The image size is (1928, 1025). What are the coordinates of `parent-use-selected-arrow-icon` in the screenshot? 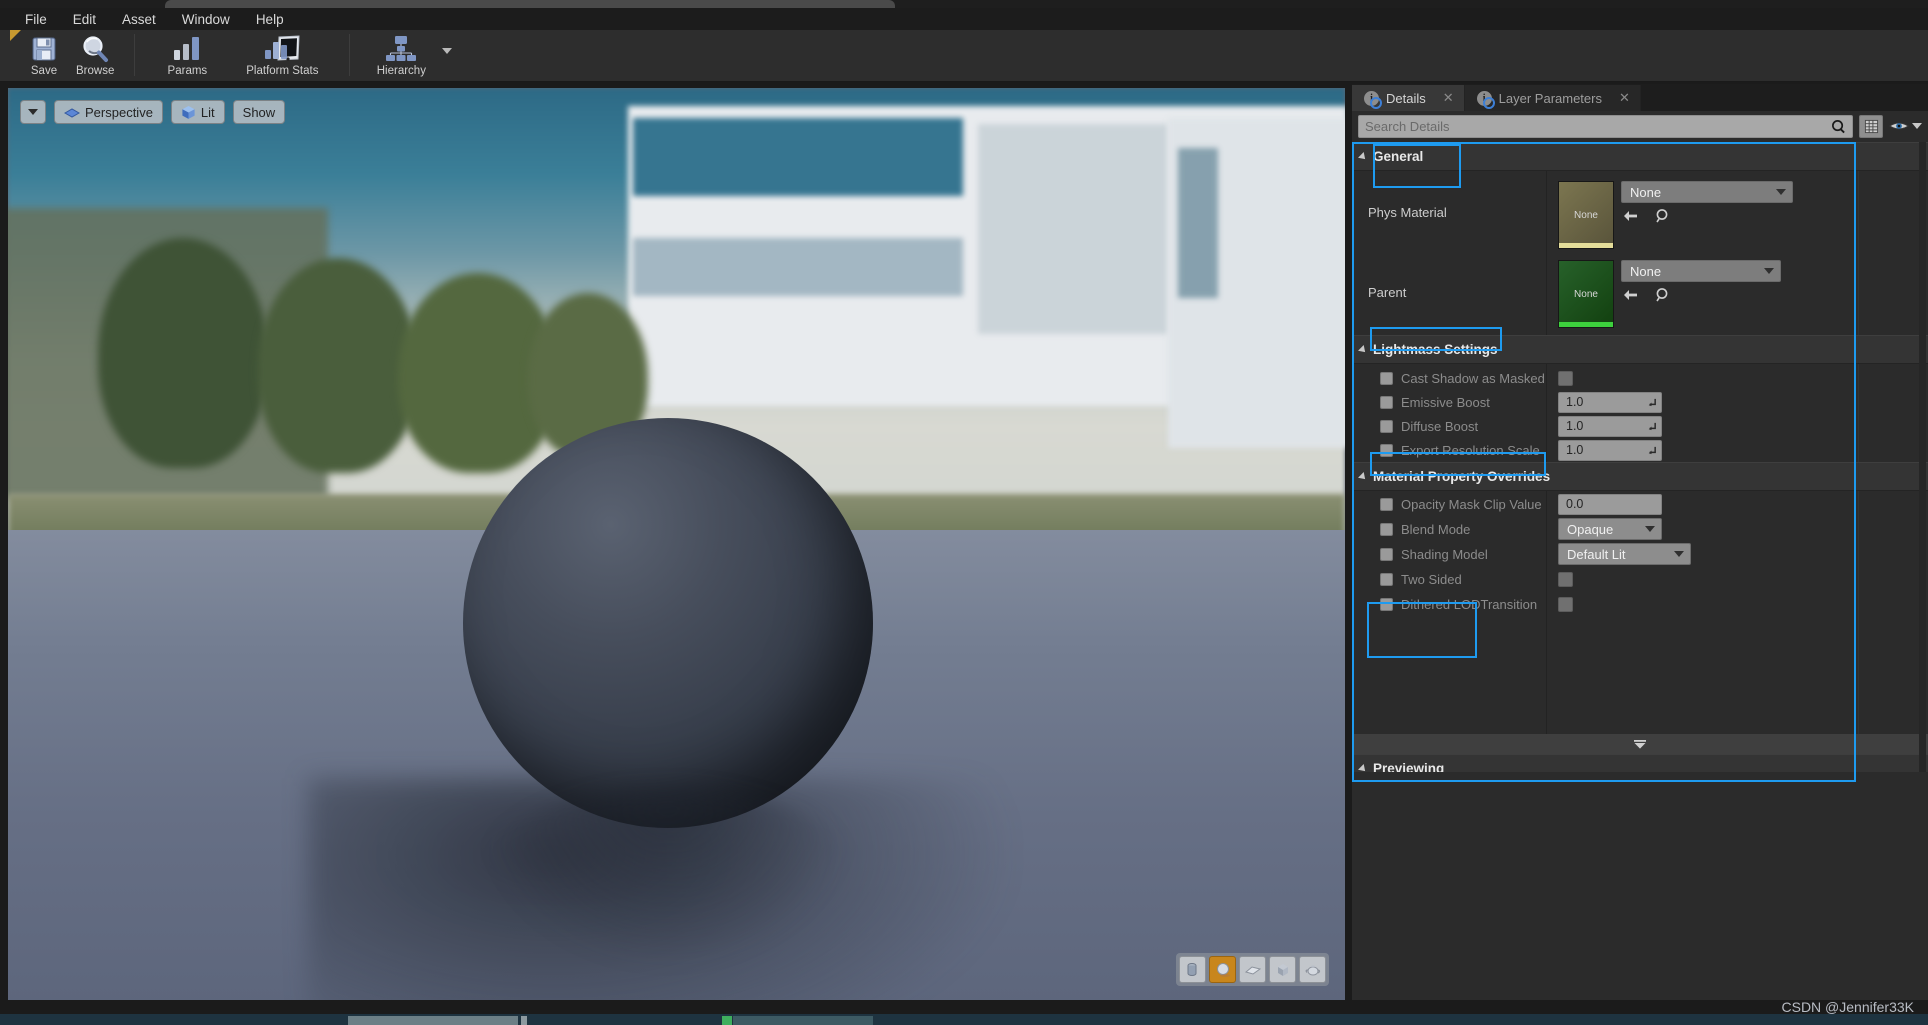 It's located at (1631, 295).